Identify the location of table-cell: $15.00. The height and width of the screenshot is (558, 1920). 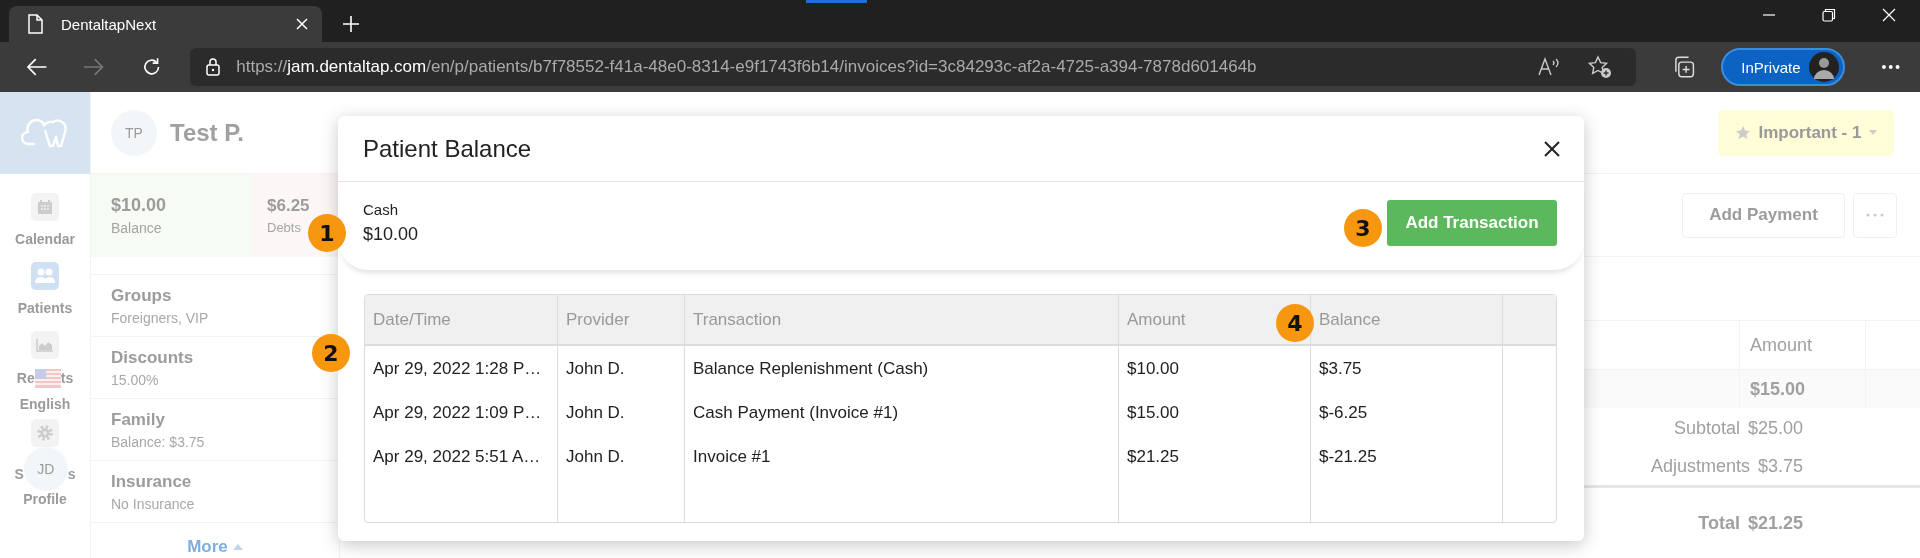
(1802, 389).